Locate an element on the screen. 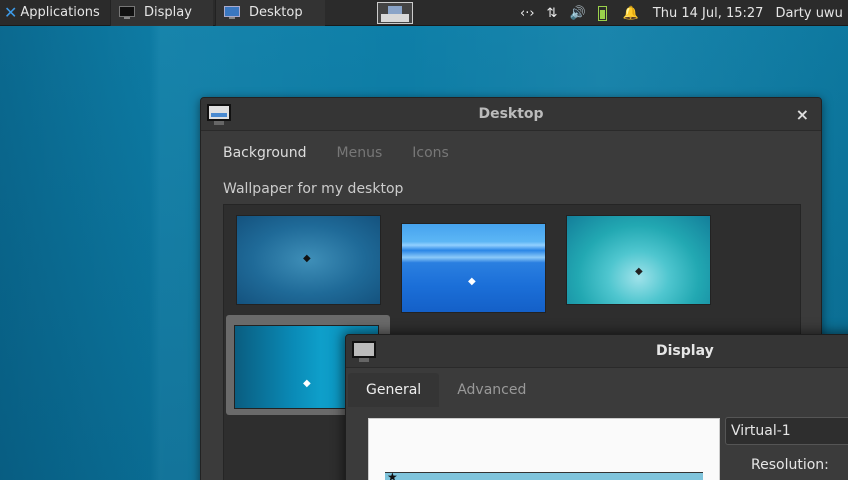 Image resolution: width=848 pixels, height=480 pixels. close-icon: × is located at coordinates (802, 114).